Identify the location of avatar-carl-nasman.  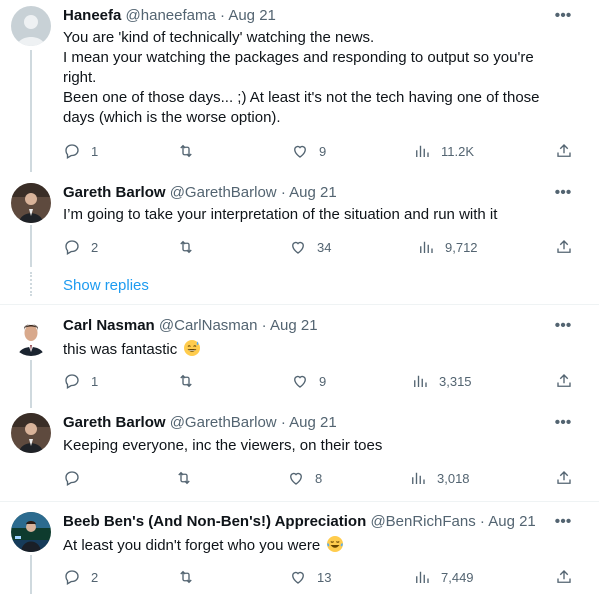
(31, 336).